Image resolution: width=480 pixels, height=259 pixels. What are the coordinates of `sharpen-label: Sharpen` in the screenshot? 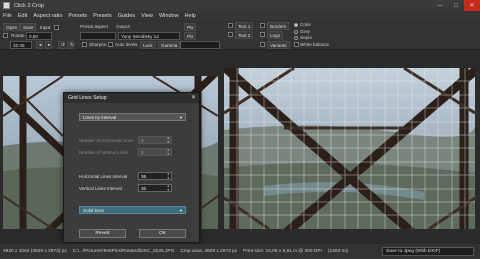 It's located at (98, 44).